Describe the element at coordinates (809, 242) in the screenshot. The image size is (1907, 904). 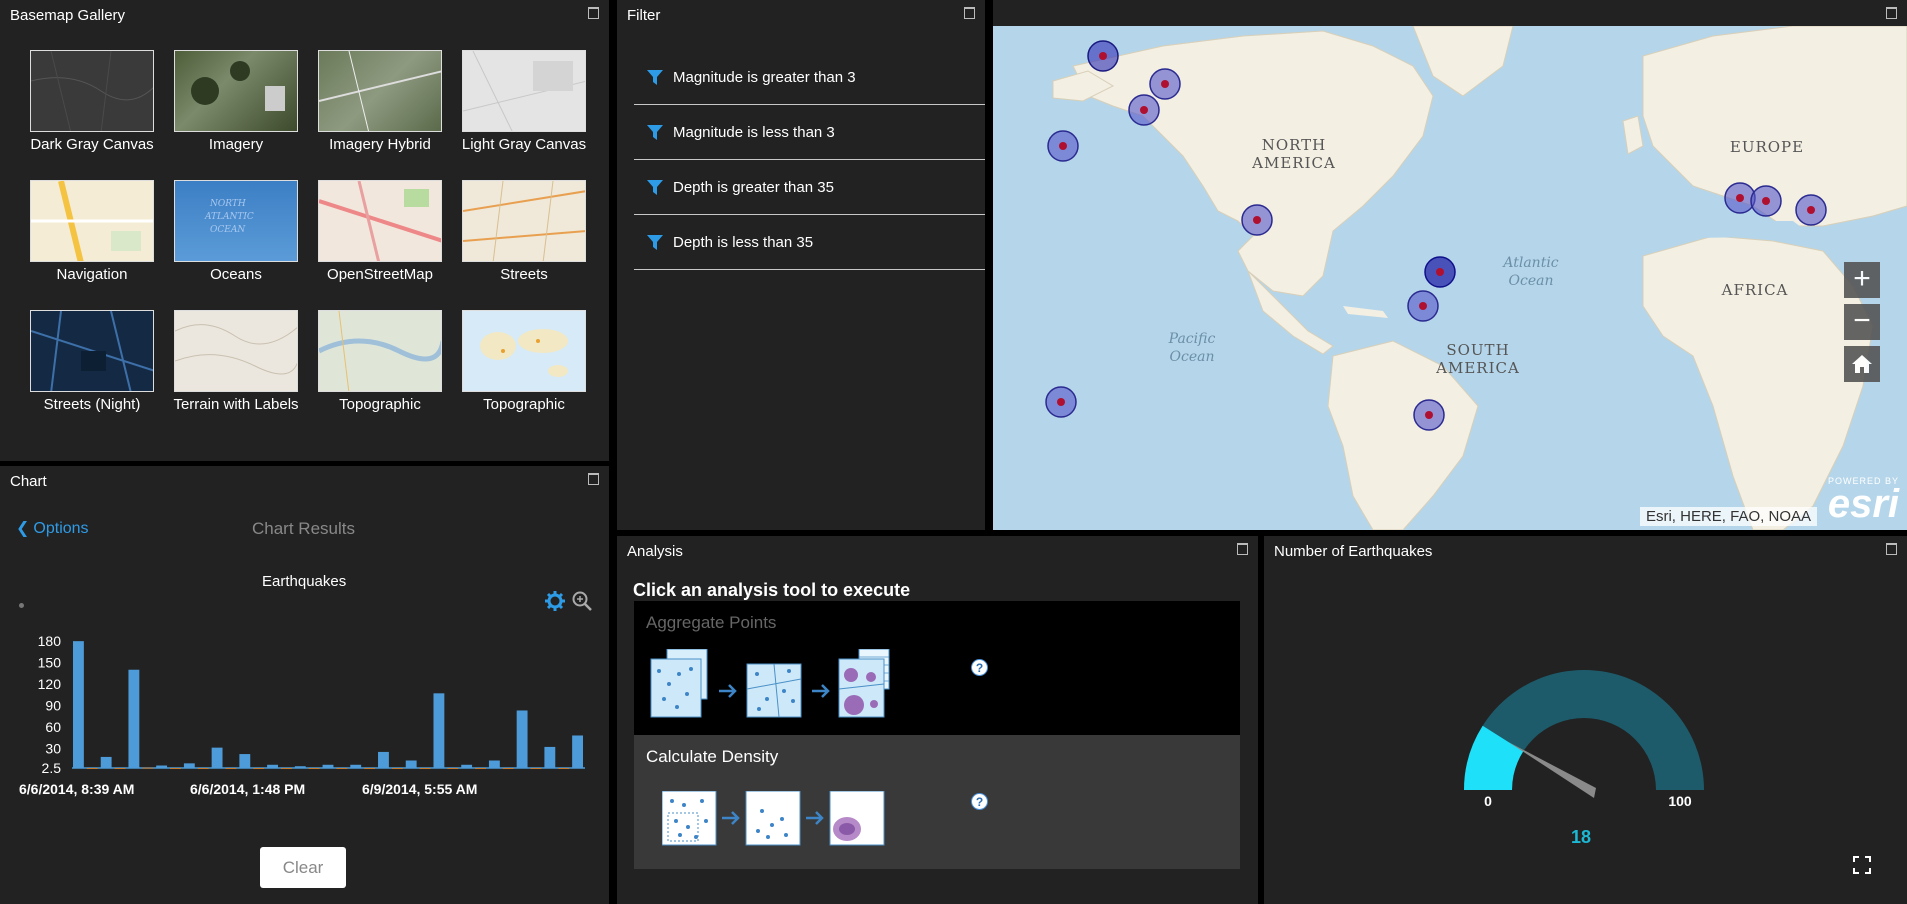
I see `filter-item-depth-lt-35: Depth is less than 35` at that location.